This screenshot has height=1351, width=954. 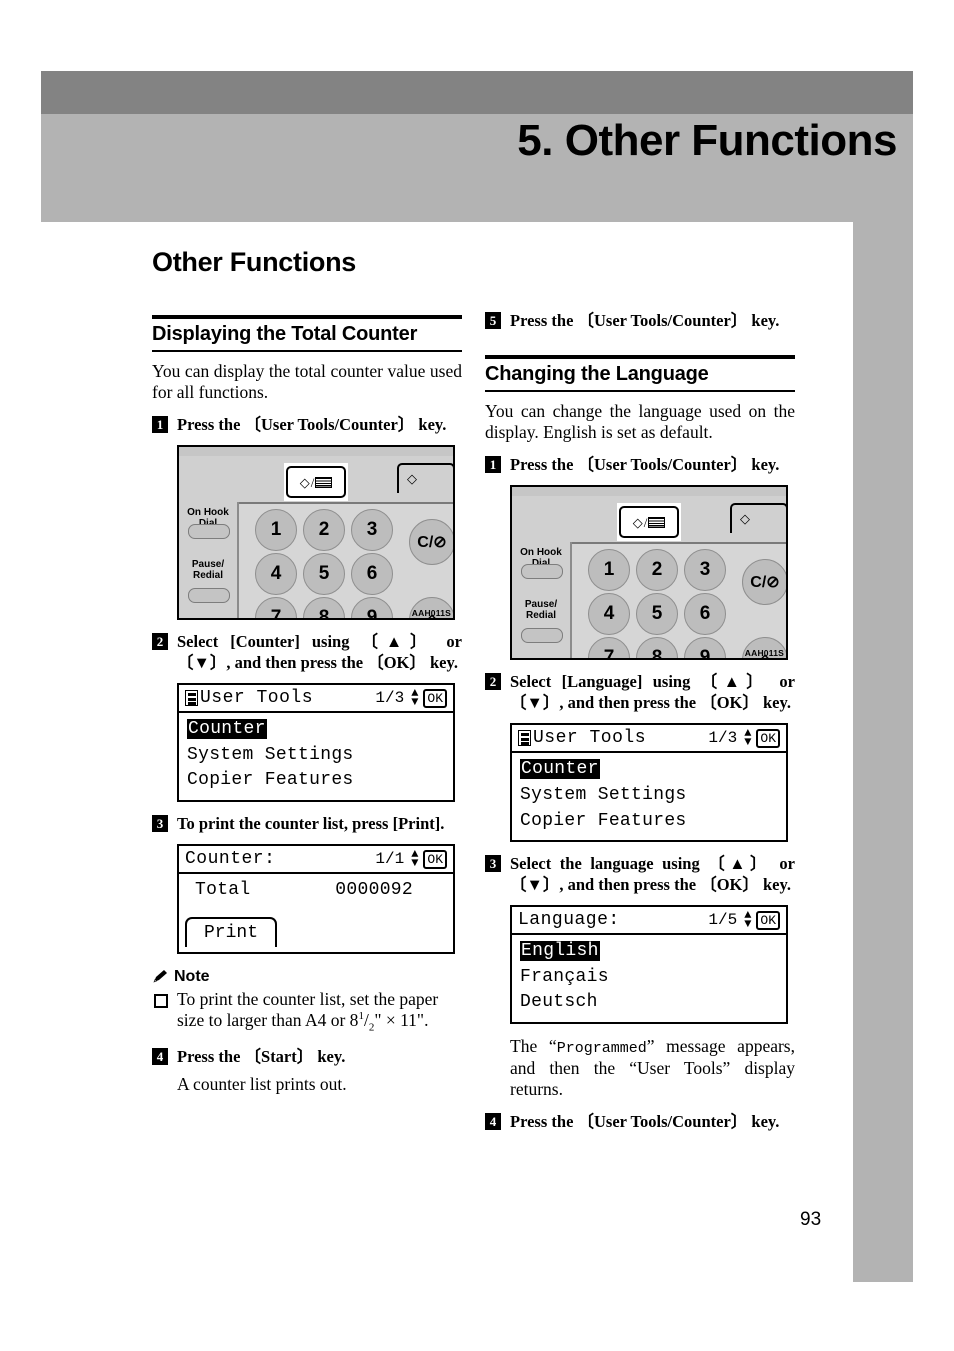 What do you see at coordinates (477, 92) in the screenshot?
I see `banner-dark-stripe` at bounding box center [477, 92].